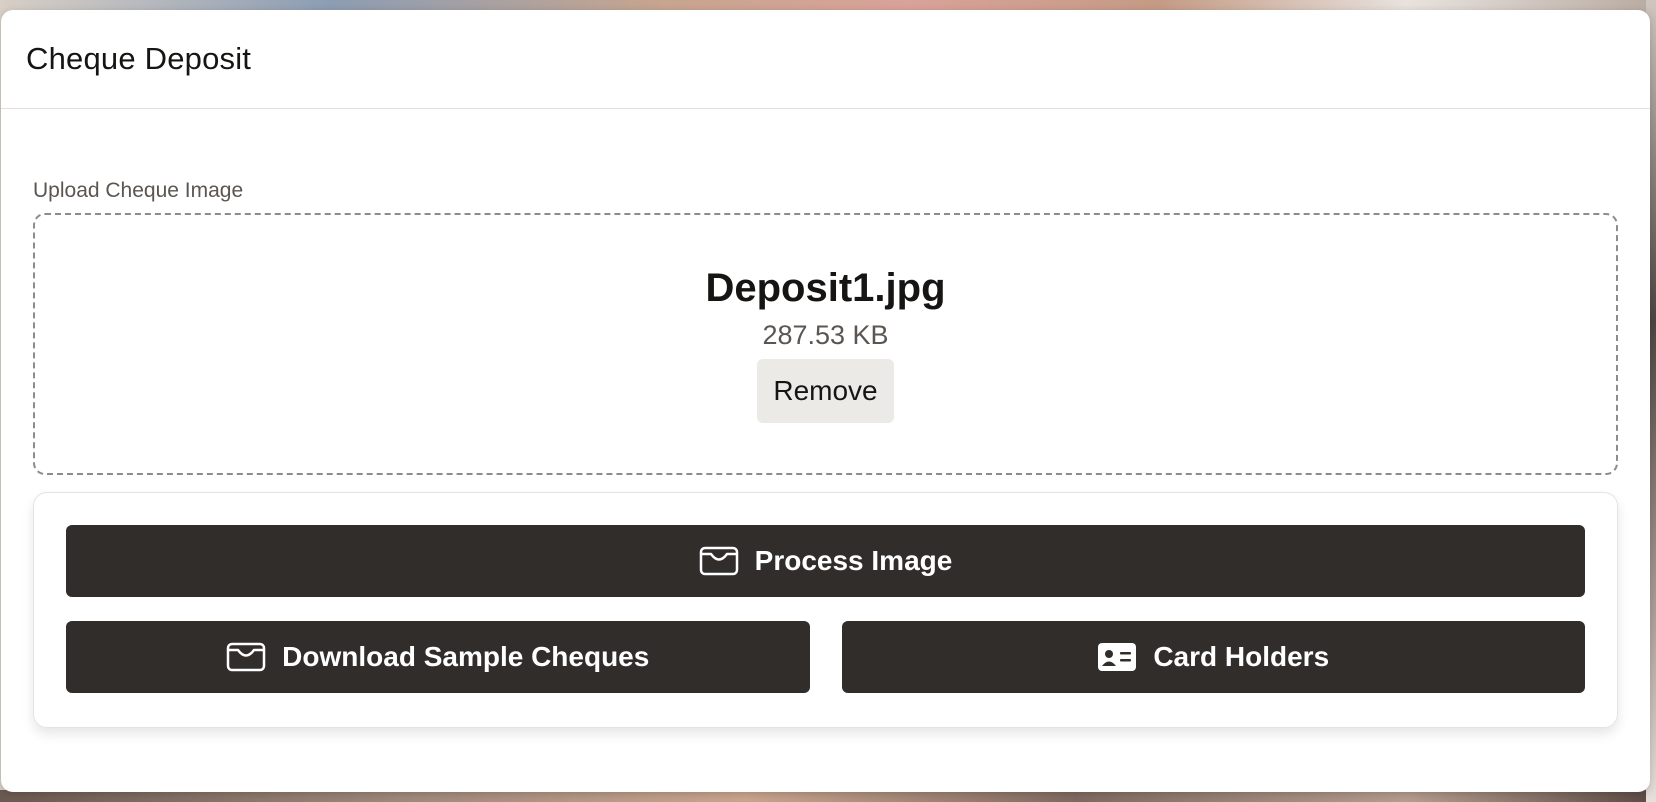 Image resolution: width=1656 pixels, height=802 pixels. Describe the element at coordinates (466, 656) in the screenshot. I see `download-sample-cheques-label: Download Sample Cheques` at that location.